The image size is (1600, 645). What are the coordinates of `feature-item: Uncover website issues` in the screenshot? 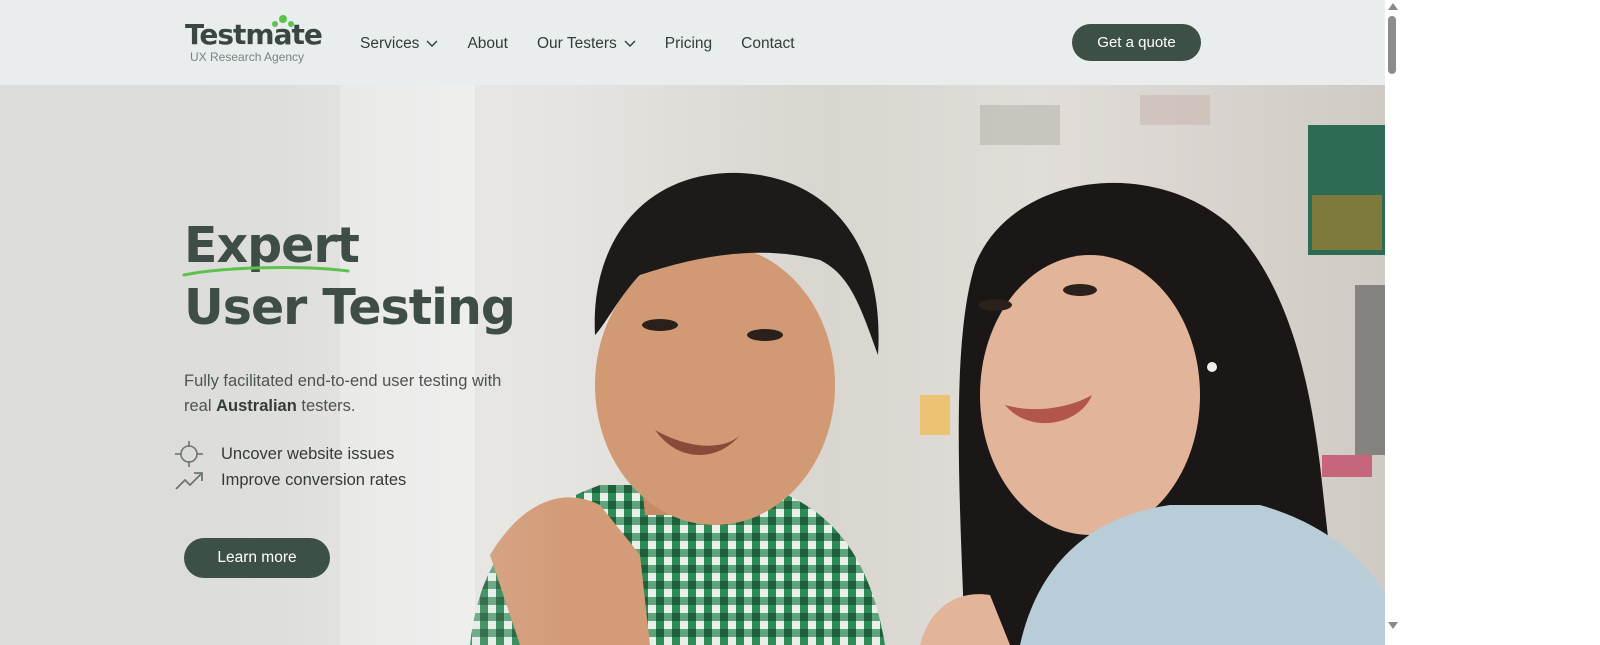 It's located at (345, 454).